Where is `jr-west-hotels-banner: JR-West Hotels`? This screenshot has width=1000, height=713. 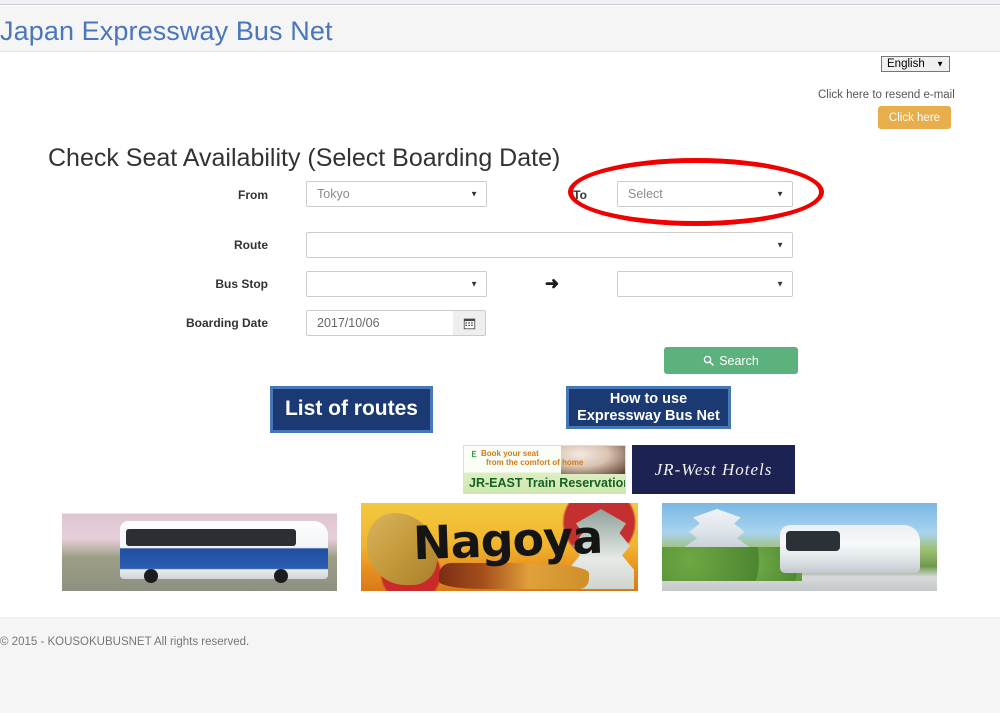 jr-west-hotels-banner: JR-West Hotels is located at coordinates (713, 469).